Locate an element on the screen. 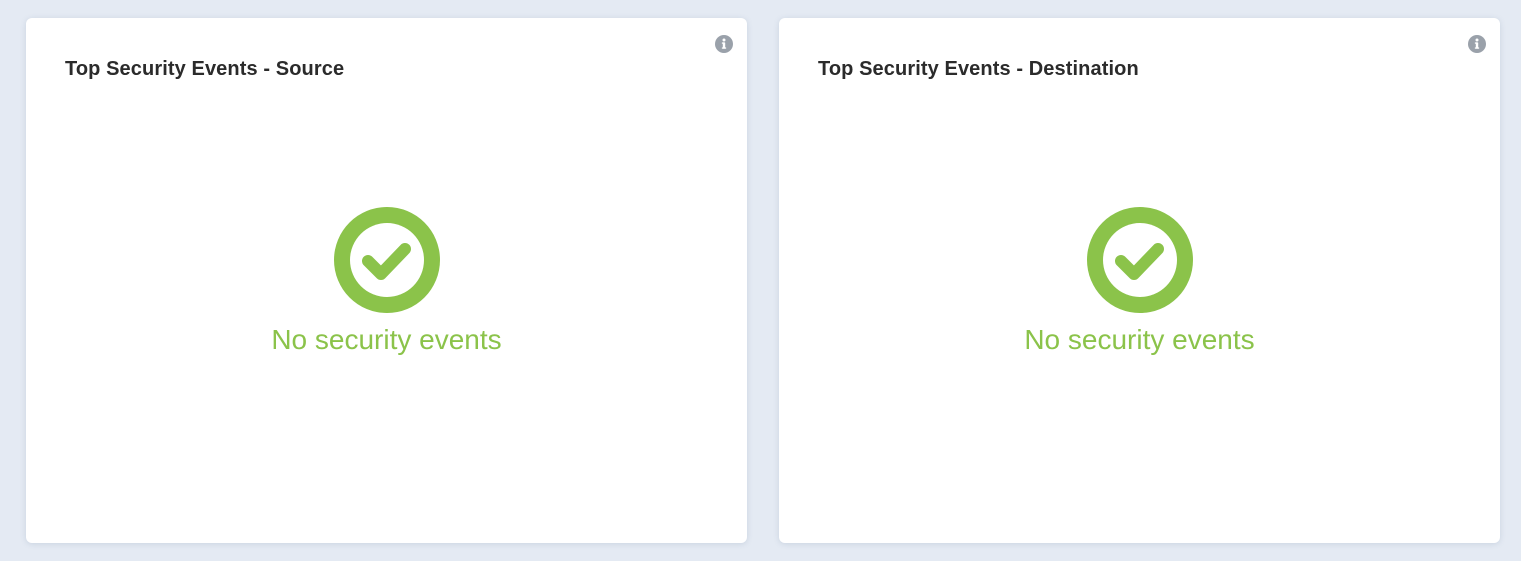 This screenshot has width=1521, height=561. panel-title: Top Security Events - Source is located at coordinates (205, 69).